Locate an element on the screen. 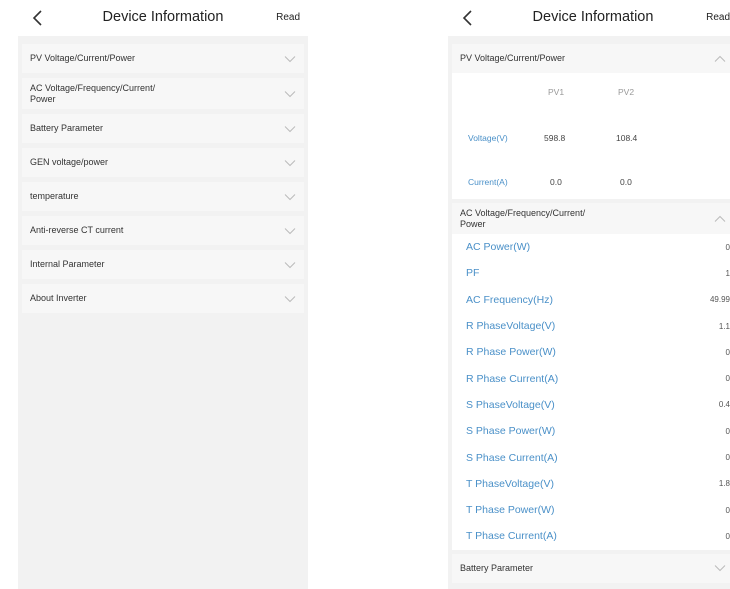 This screenshot has height=589, width=730. param-label: S Phase Current(A) is located at coordinates (512, 457).